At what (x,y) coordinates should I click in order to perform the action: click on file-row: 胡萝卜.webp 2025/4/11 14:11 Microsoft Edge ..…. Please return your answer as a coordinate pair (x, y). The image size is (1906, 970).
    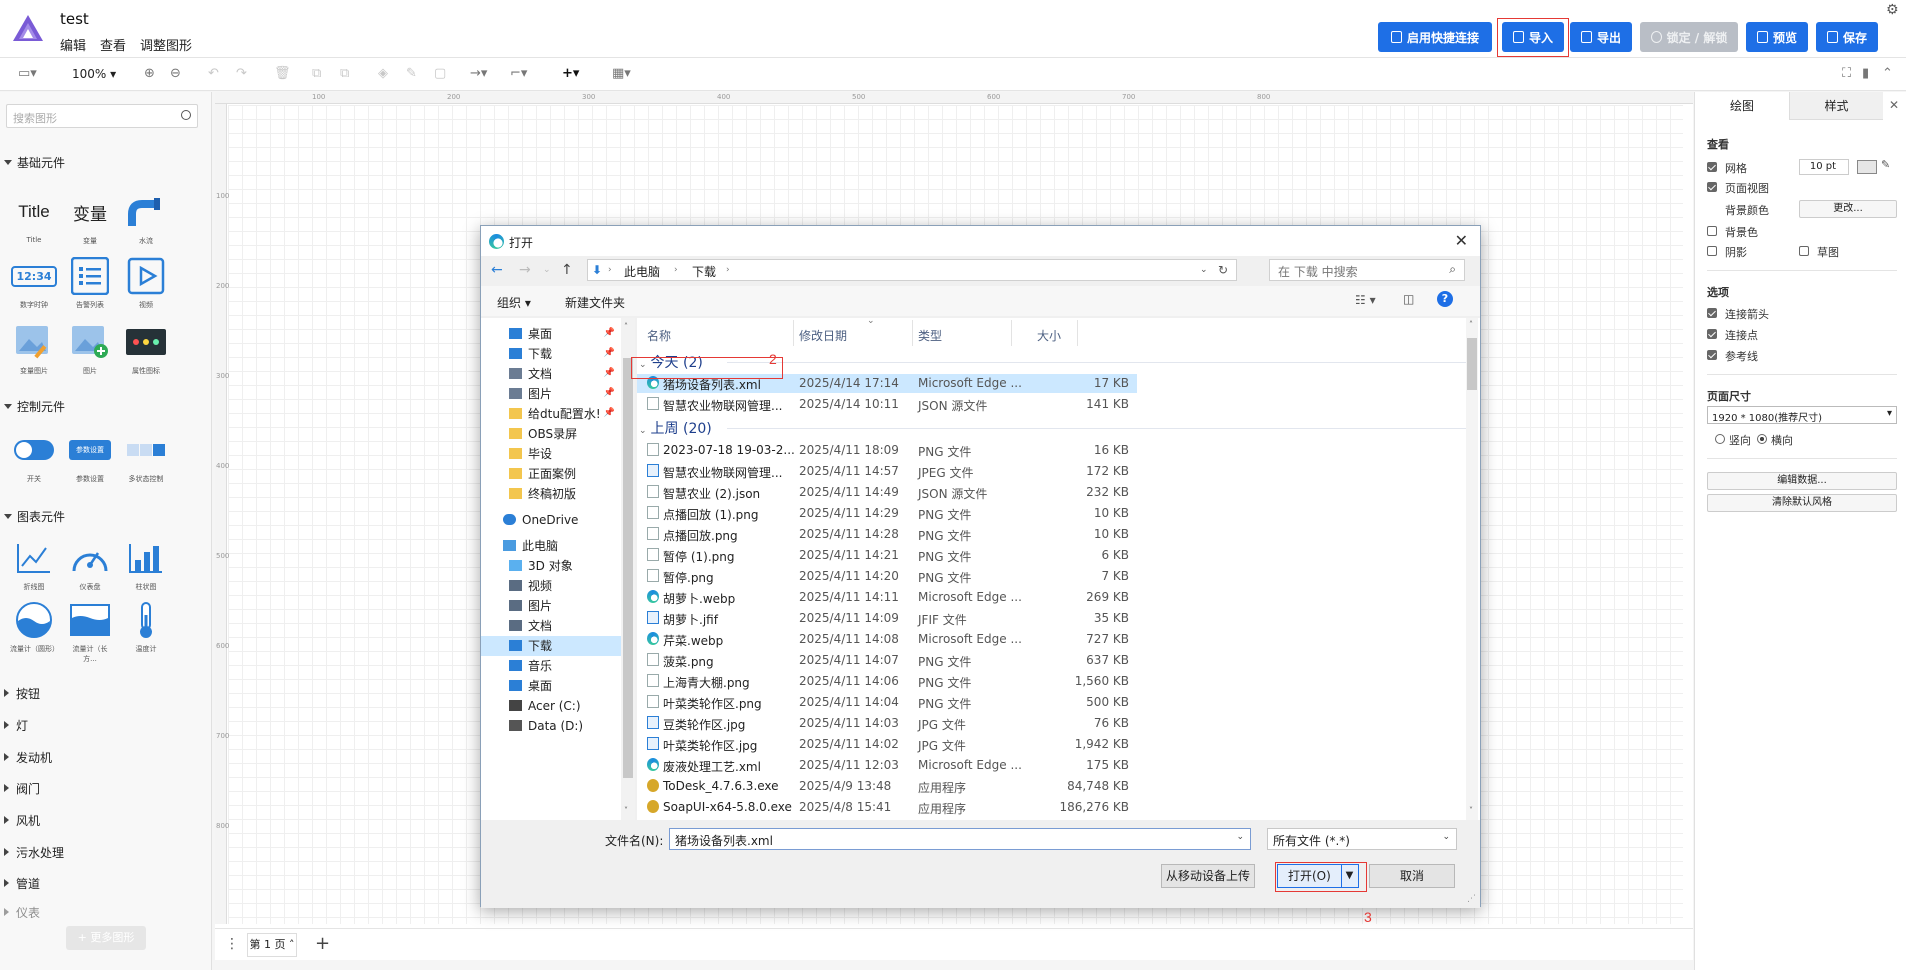
    Looking at the image, I should click on (887, 597).